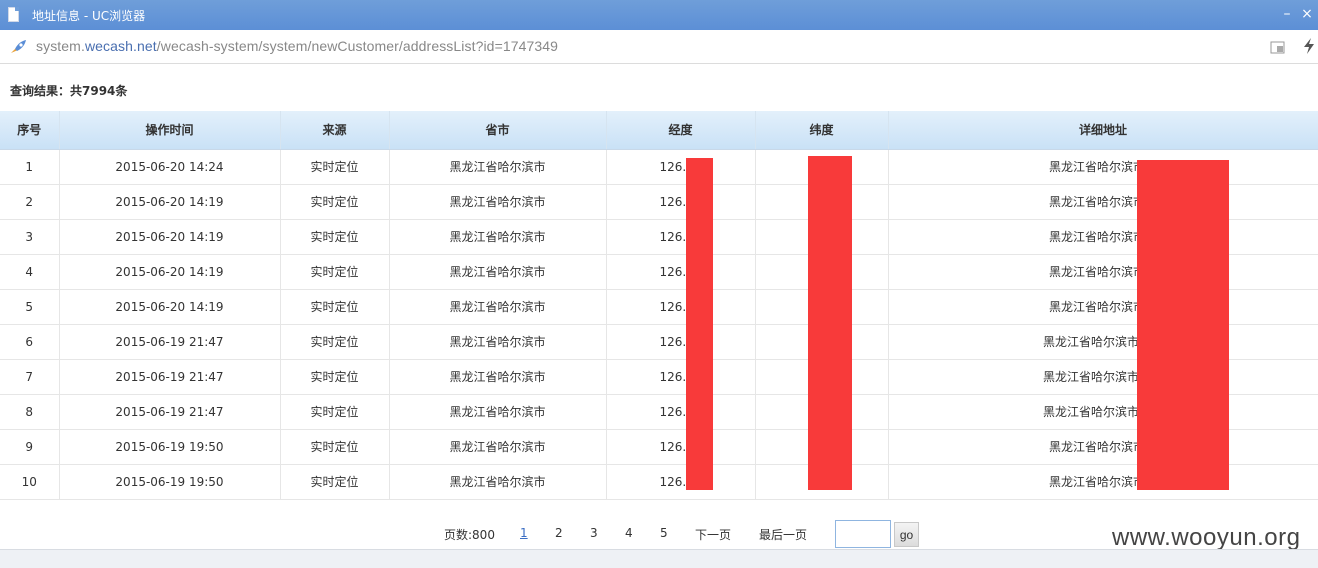 The image size is (1318, 568). I want to click on redaction-mark-longitude, so click(699, 324).